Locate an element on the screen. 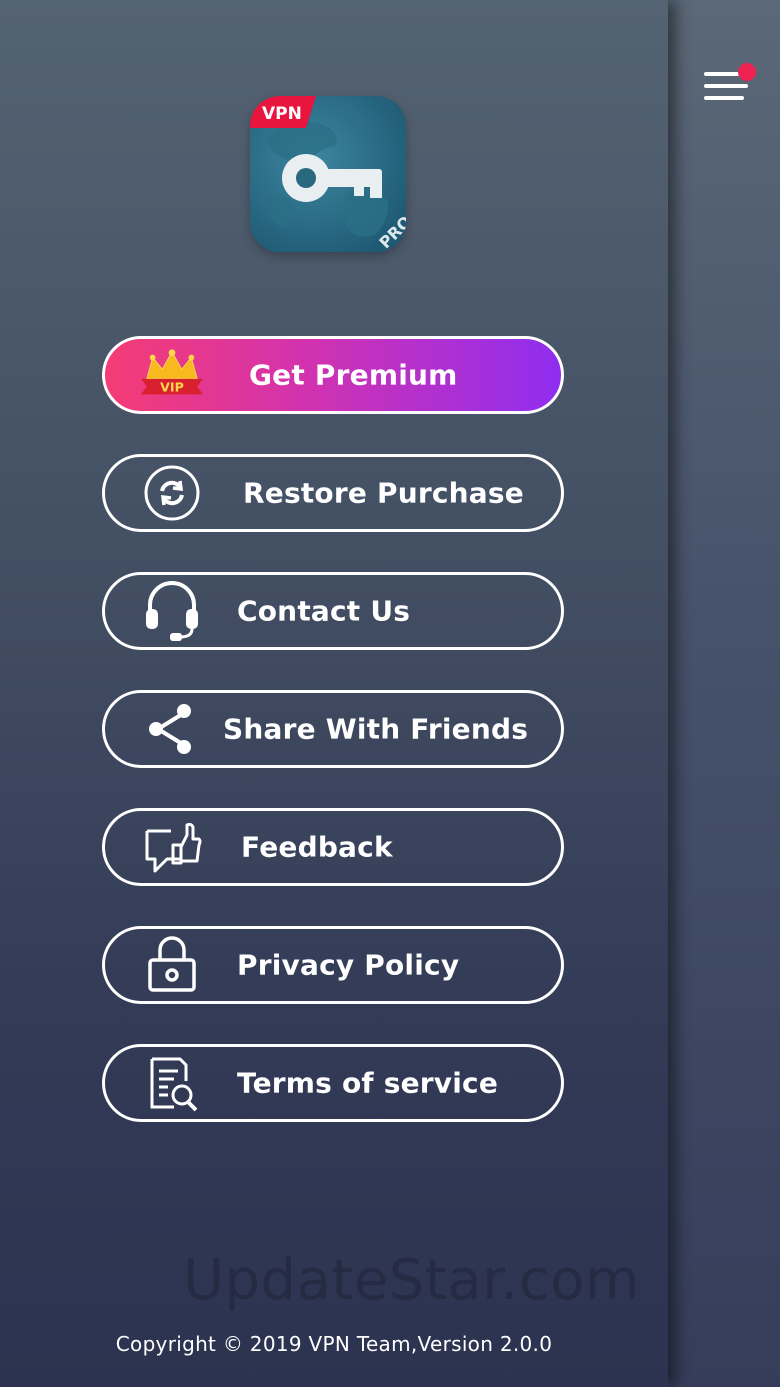 Image resolution: width=780 pixels, height=1387 pixels. contact-us-button: Contact Us is located at coordinates (333, 611).